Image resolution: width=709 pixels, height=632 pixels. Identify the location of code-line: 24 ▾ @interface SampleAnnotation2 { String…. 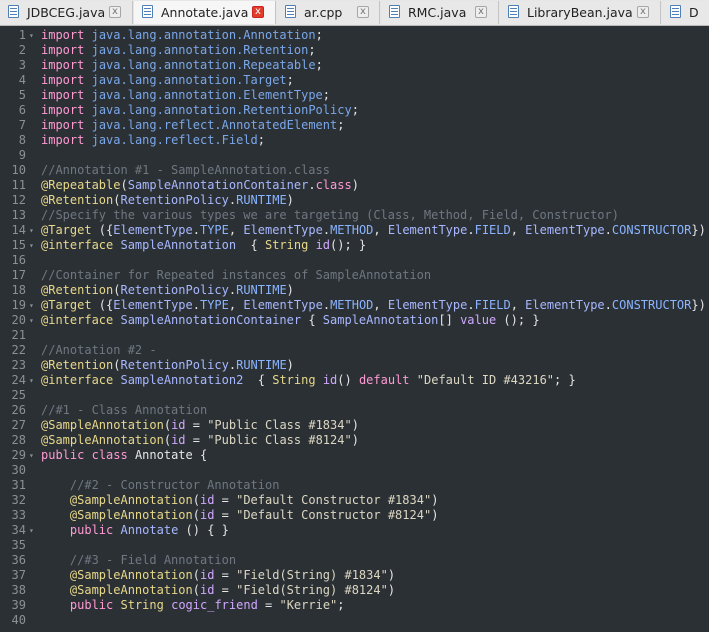
(354, 380).